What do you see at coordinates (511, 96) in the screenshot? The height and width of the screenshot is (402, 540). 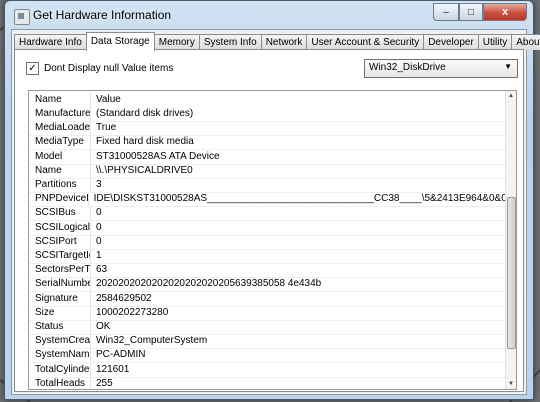 I see `scroll-up-arrow-icon: ▲` at bounding box center [511, 96].